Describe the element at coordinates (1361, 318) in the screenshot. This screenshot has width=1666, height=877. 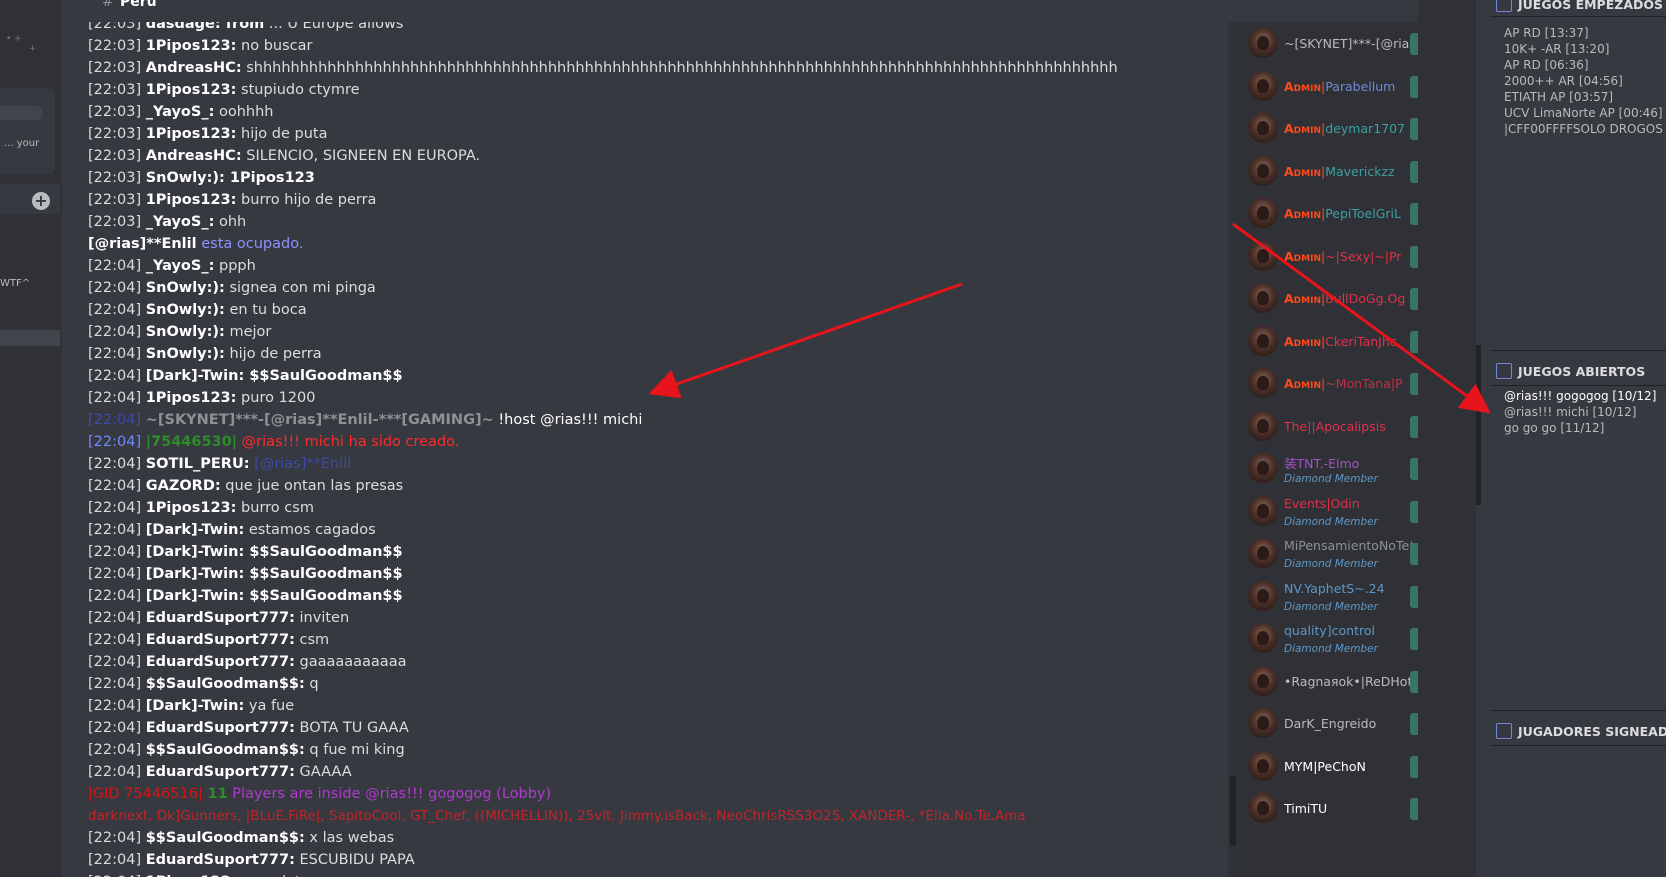
I see `arrow-to-open-game` at that location.